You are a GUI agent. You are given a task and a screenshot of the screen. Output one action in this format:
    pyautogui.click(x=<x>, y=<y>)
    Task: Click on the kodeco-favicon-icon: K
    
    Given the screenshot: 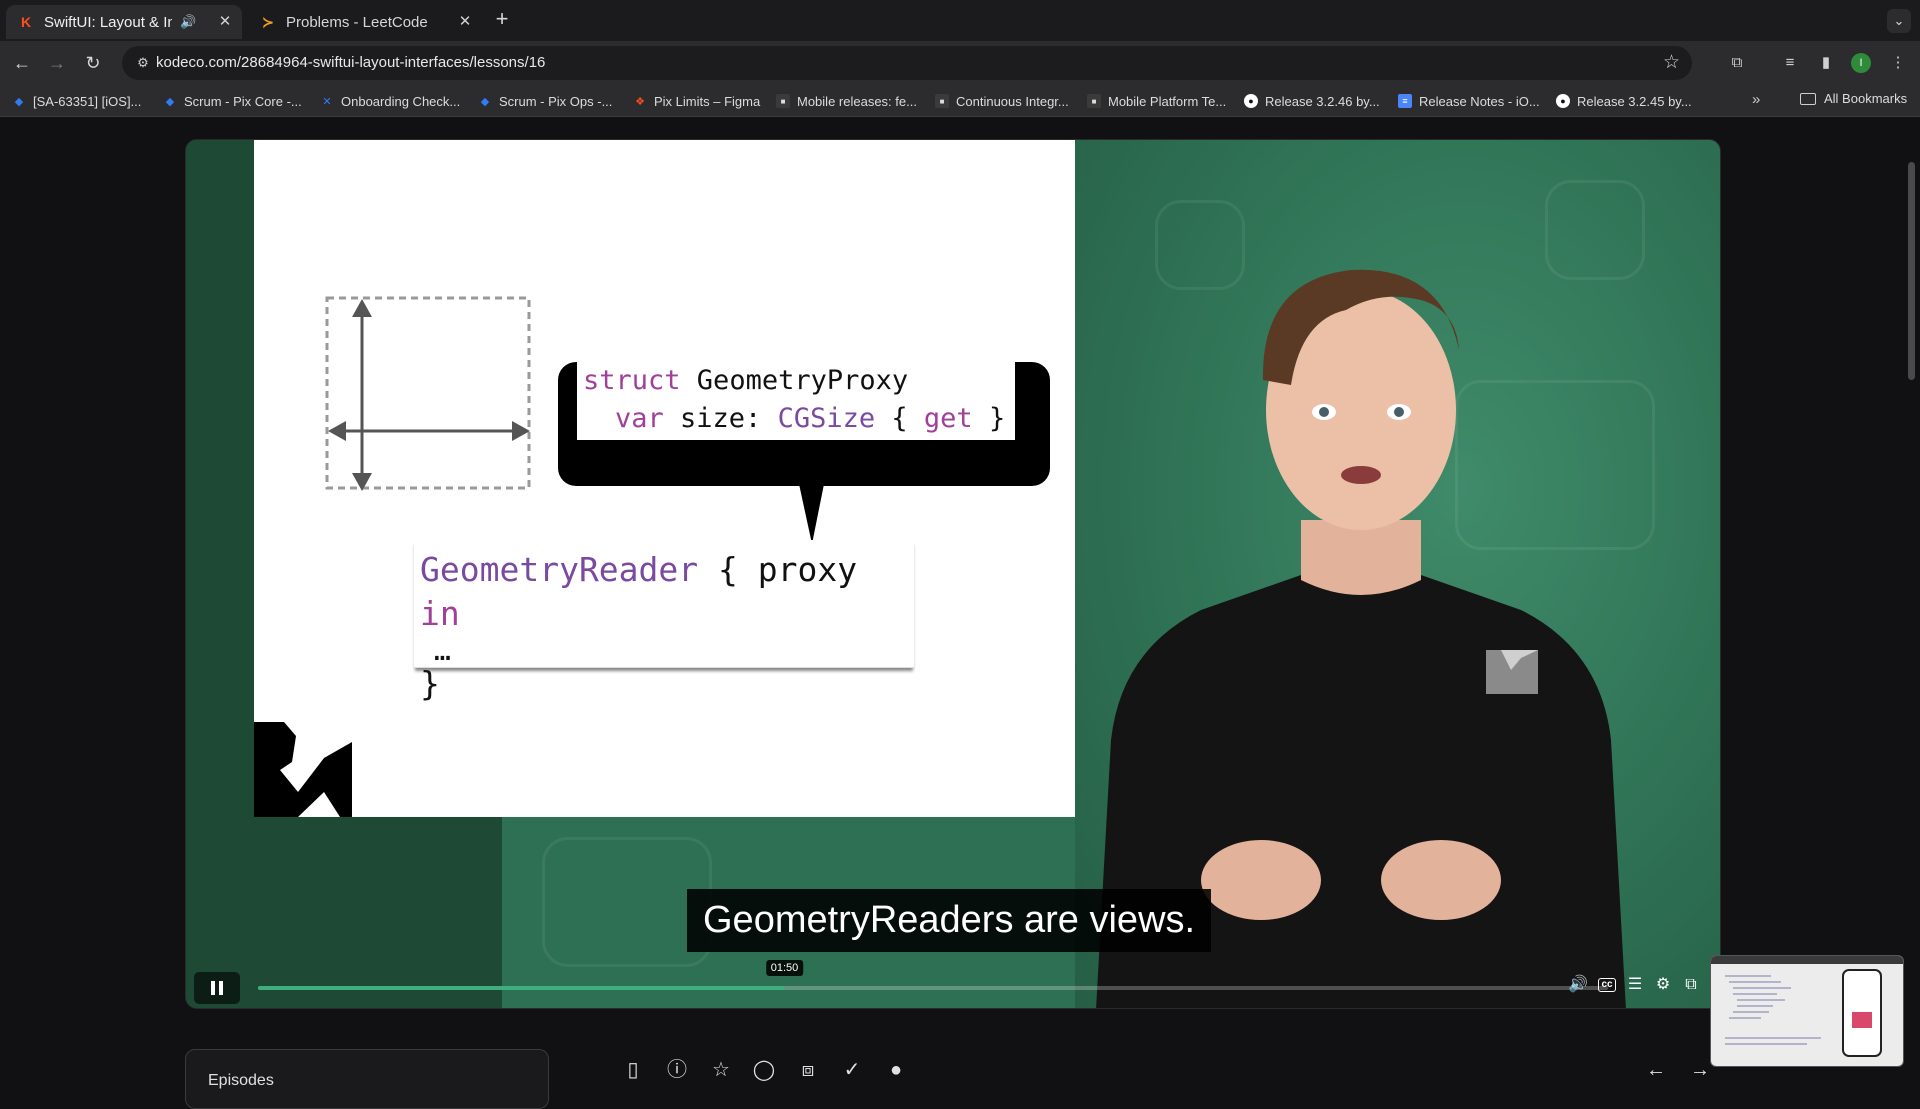 What is the action you would take?
    pyautogui.click(x=26, y=22)
    